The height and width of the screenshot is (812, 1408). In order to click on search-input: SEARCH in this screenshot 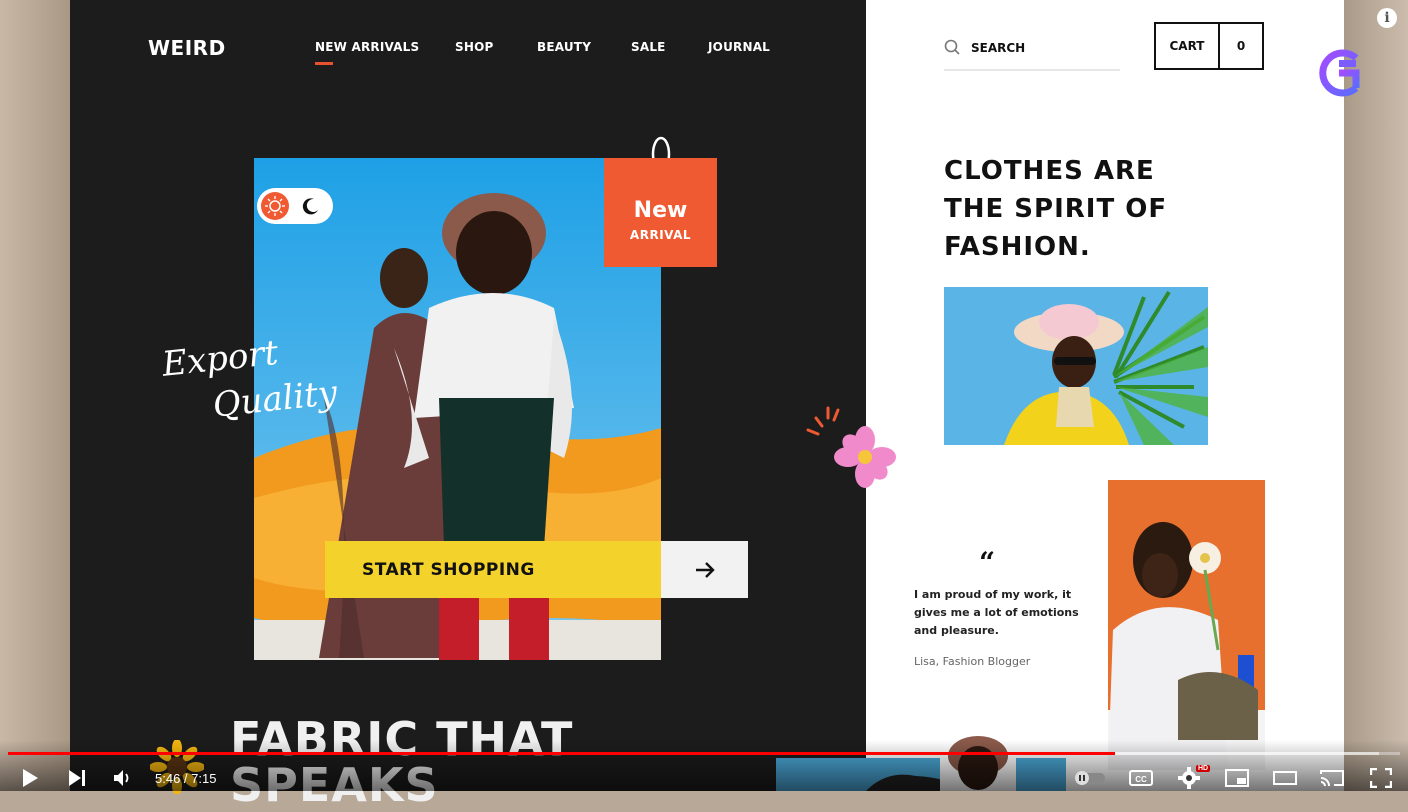, I will do `click(998, 48)`.